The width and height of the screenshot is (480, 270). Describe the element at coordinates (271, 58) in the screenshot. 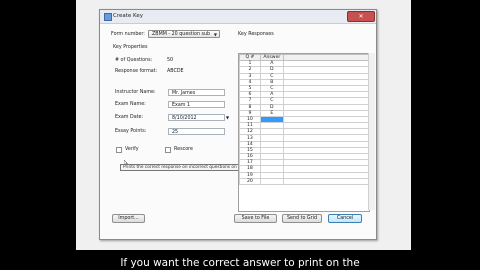

I see `column-header-answer: Answer` at that location.